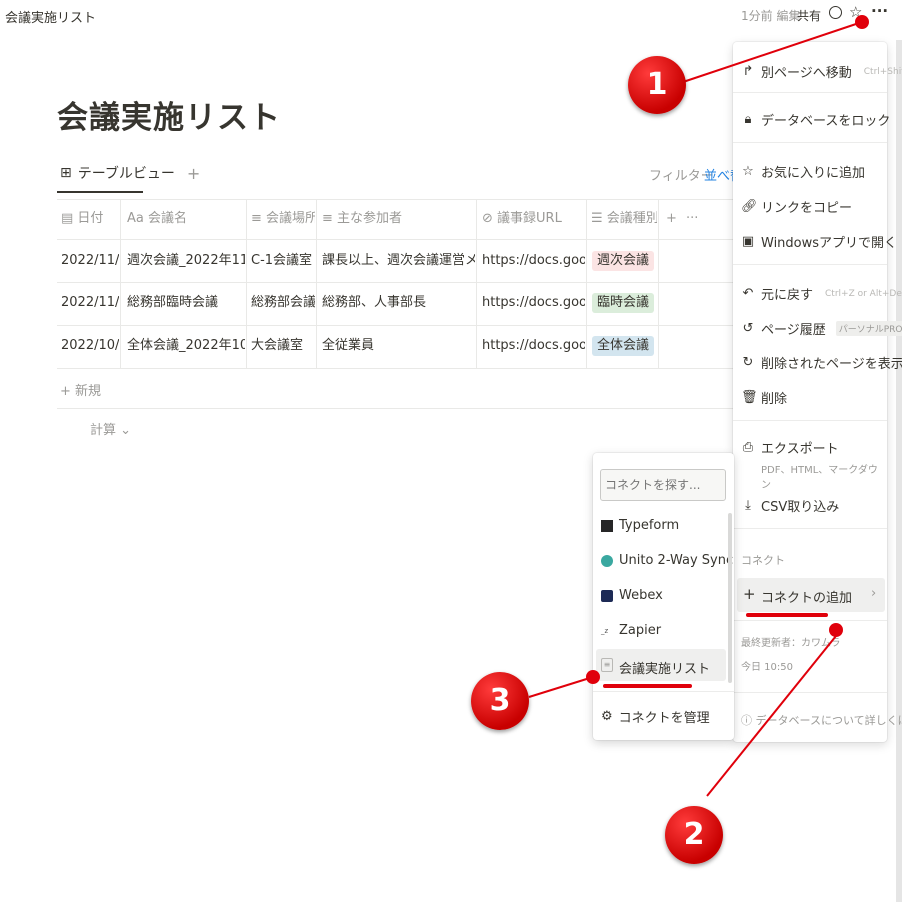 The height and width of the screenshot is (902, 902). I want to click on annotation-badge-3: 3, so click(500, 701).